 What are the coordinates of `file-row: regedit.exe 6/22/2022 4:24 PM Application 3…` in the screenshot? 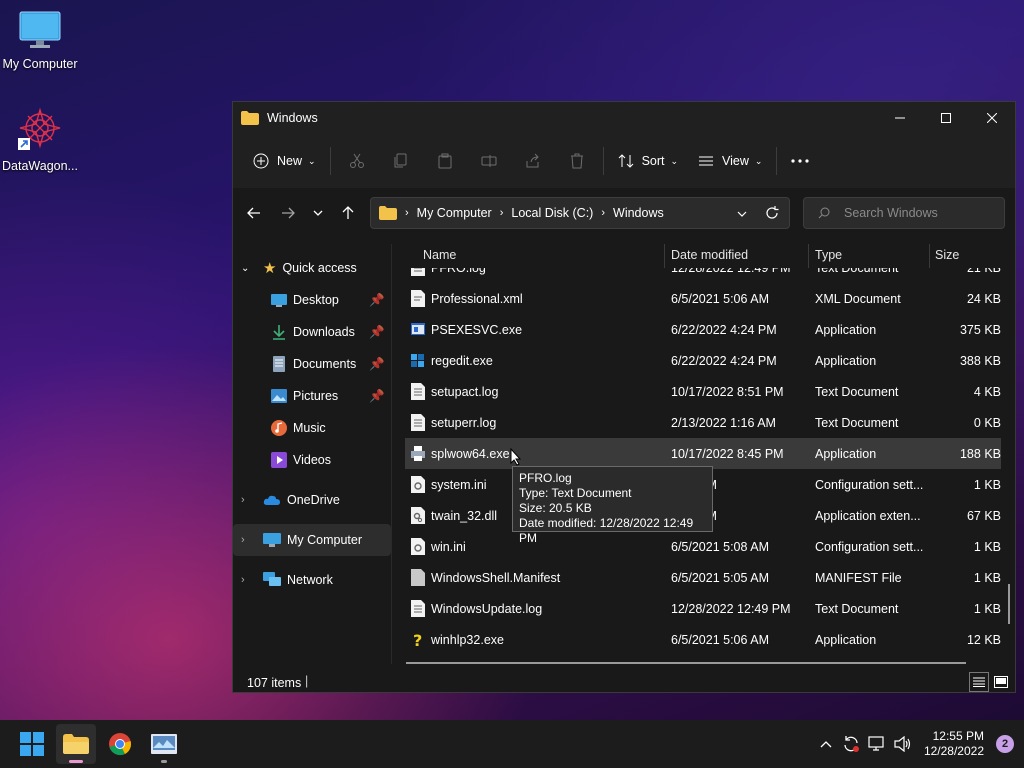 It's located at (703, 360).